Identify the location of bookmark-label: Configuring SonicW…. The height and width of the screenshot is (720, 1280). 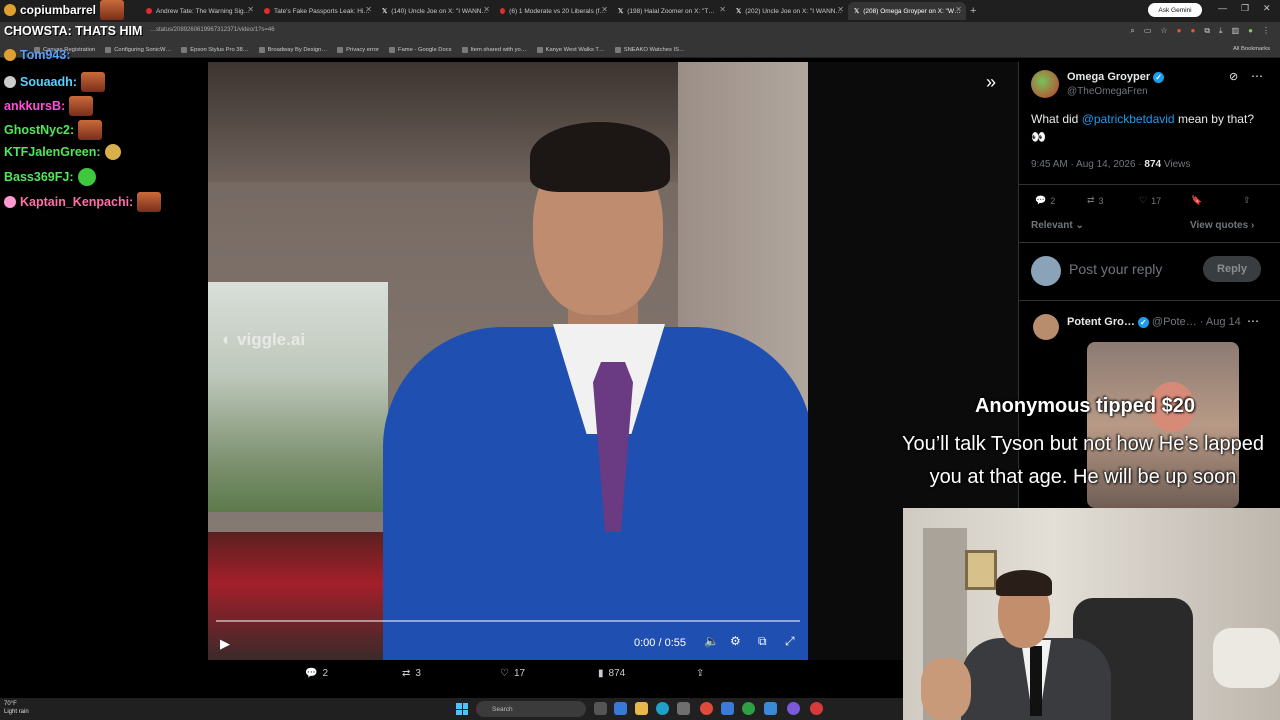
(143, 49).